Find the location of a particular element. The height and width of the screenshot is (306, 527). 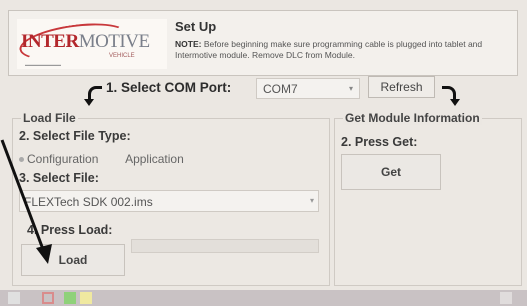

windows-start-icon is located at coordinates (14, 298).